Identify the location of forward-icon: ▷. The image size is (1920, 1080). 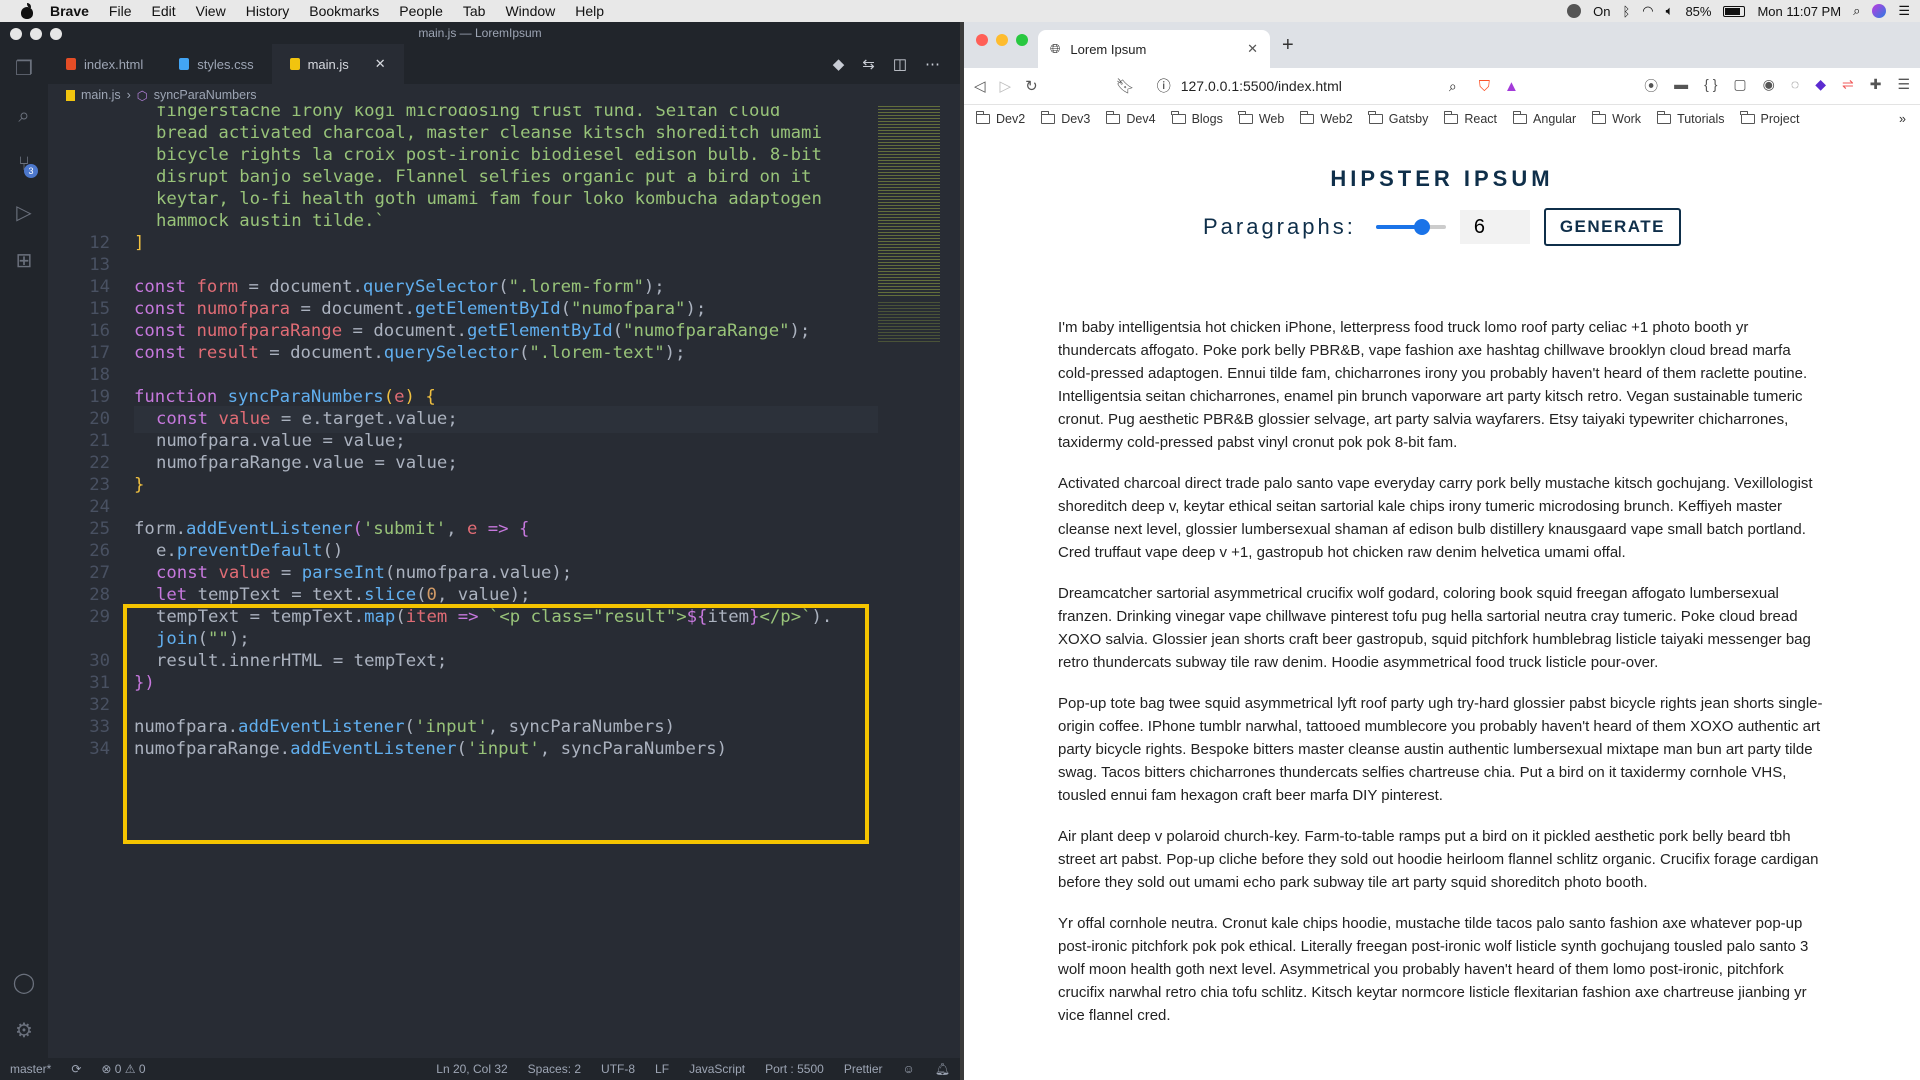
(1006, 86).